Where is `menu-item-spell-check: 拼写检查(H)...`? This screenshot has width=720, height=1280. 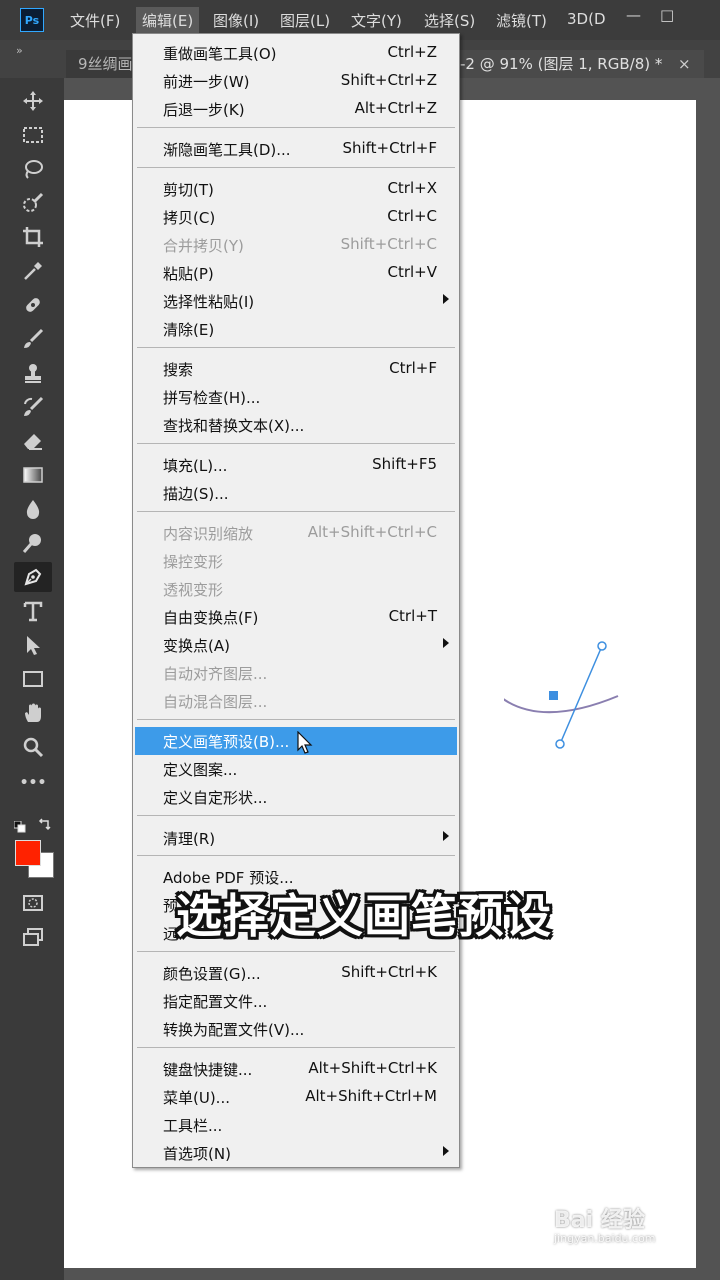 menu-item-spell-check: 拼写检查(H)... is located at coordinates (296, 397).